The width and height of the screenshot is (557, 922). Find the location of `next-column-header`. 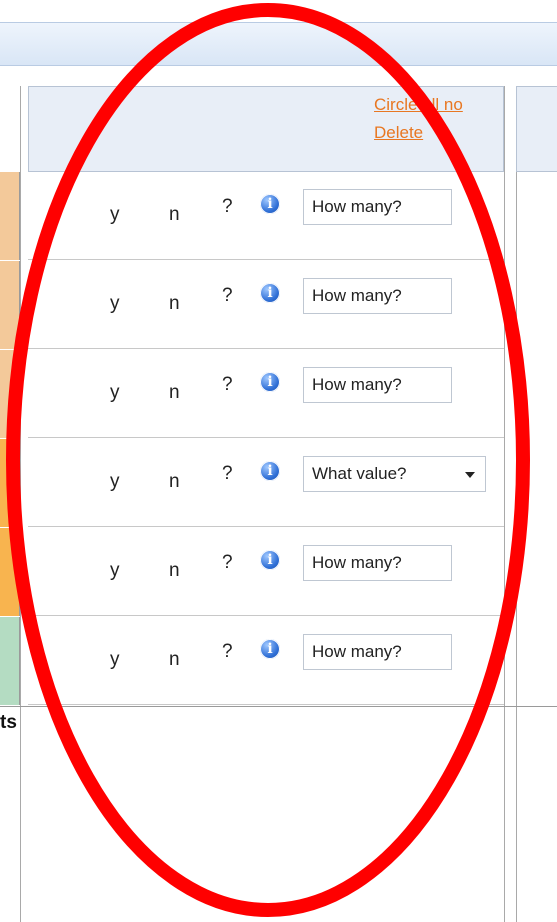

next-column-header is located at coordinates (536, 129).